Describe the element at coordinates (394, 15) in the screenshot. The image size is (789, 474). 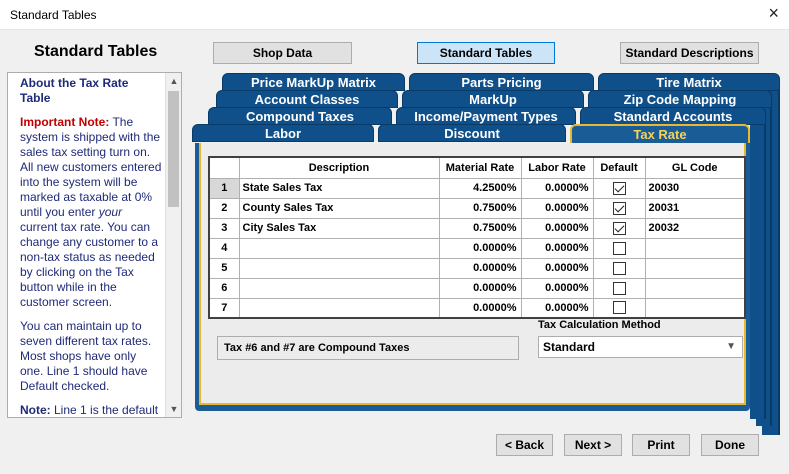
I see `title-bar: Standard Tables ×` at that location.